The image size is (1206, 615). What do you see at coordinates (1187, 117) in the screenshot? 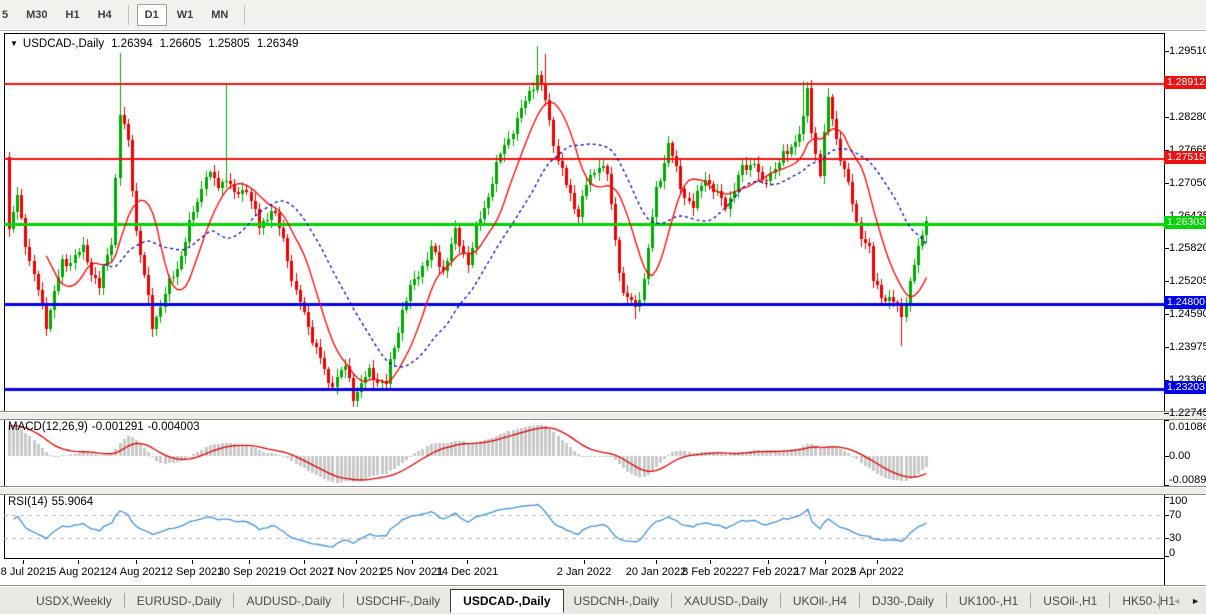
I see `price-axis-label: 1.28280` at bounding box center [1187, 117].